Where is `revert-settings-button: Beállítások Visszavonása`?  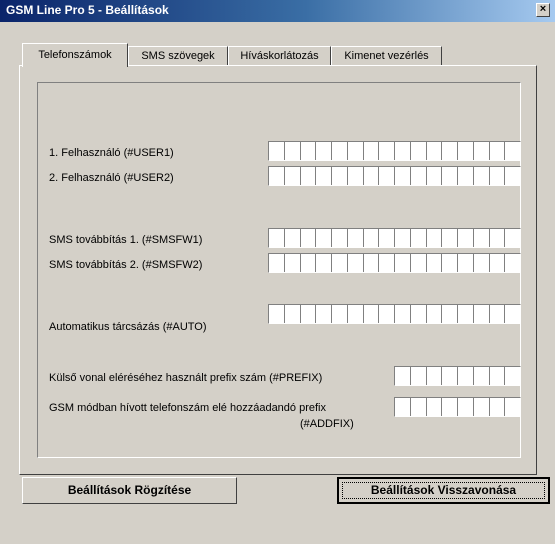 revert-settings-button: Beállítások Visszavonása is located at coordinates (443, 490).